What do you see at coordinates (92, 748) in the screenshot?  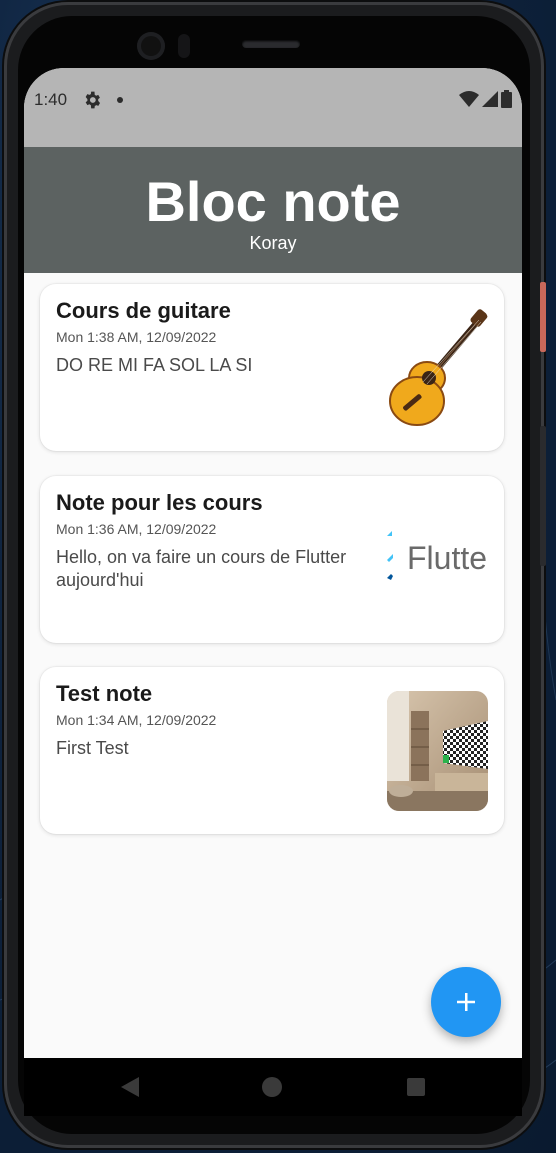 I see `note-body: First Test` at bounding box center [92, 748].